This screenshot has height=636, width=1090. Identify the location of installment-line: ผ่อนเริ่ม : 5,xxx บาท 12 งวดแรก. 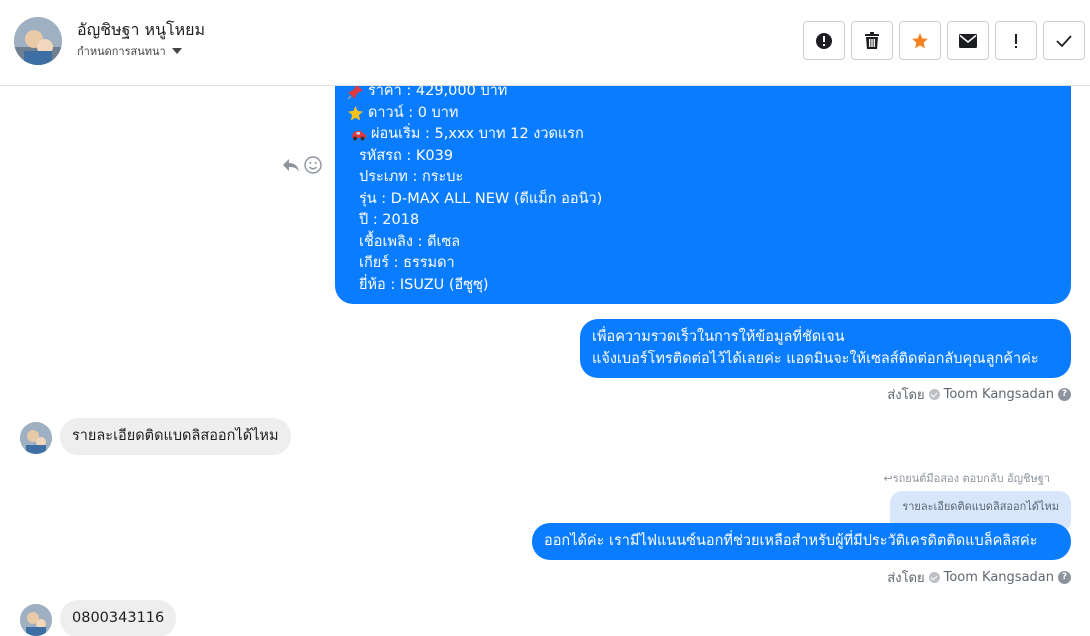
(702, 135).